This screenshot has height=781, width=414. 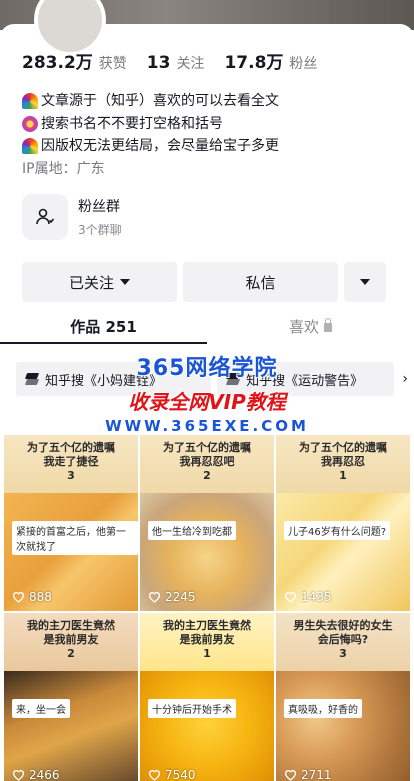 I want to click on video-subtitle: 十分钟后开始手术, so click(x=192, y=708).